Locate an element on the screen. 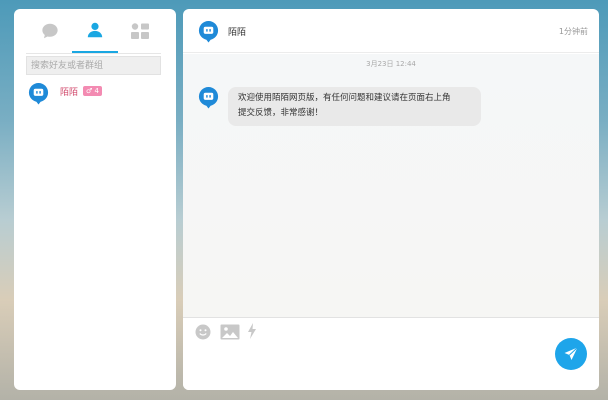  send-icon is located at coordinates (571, 353).